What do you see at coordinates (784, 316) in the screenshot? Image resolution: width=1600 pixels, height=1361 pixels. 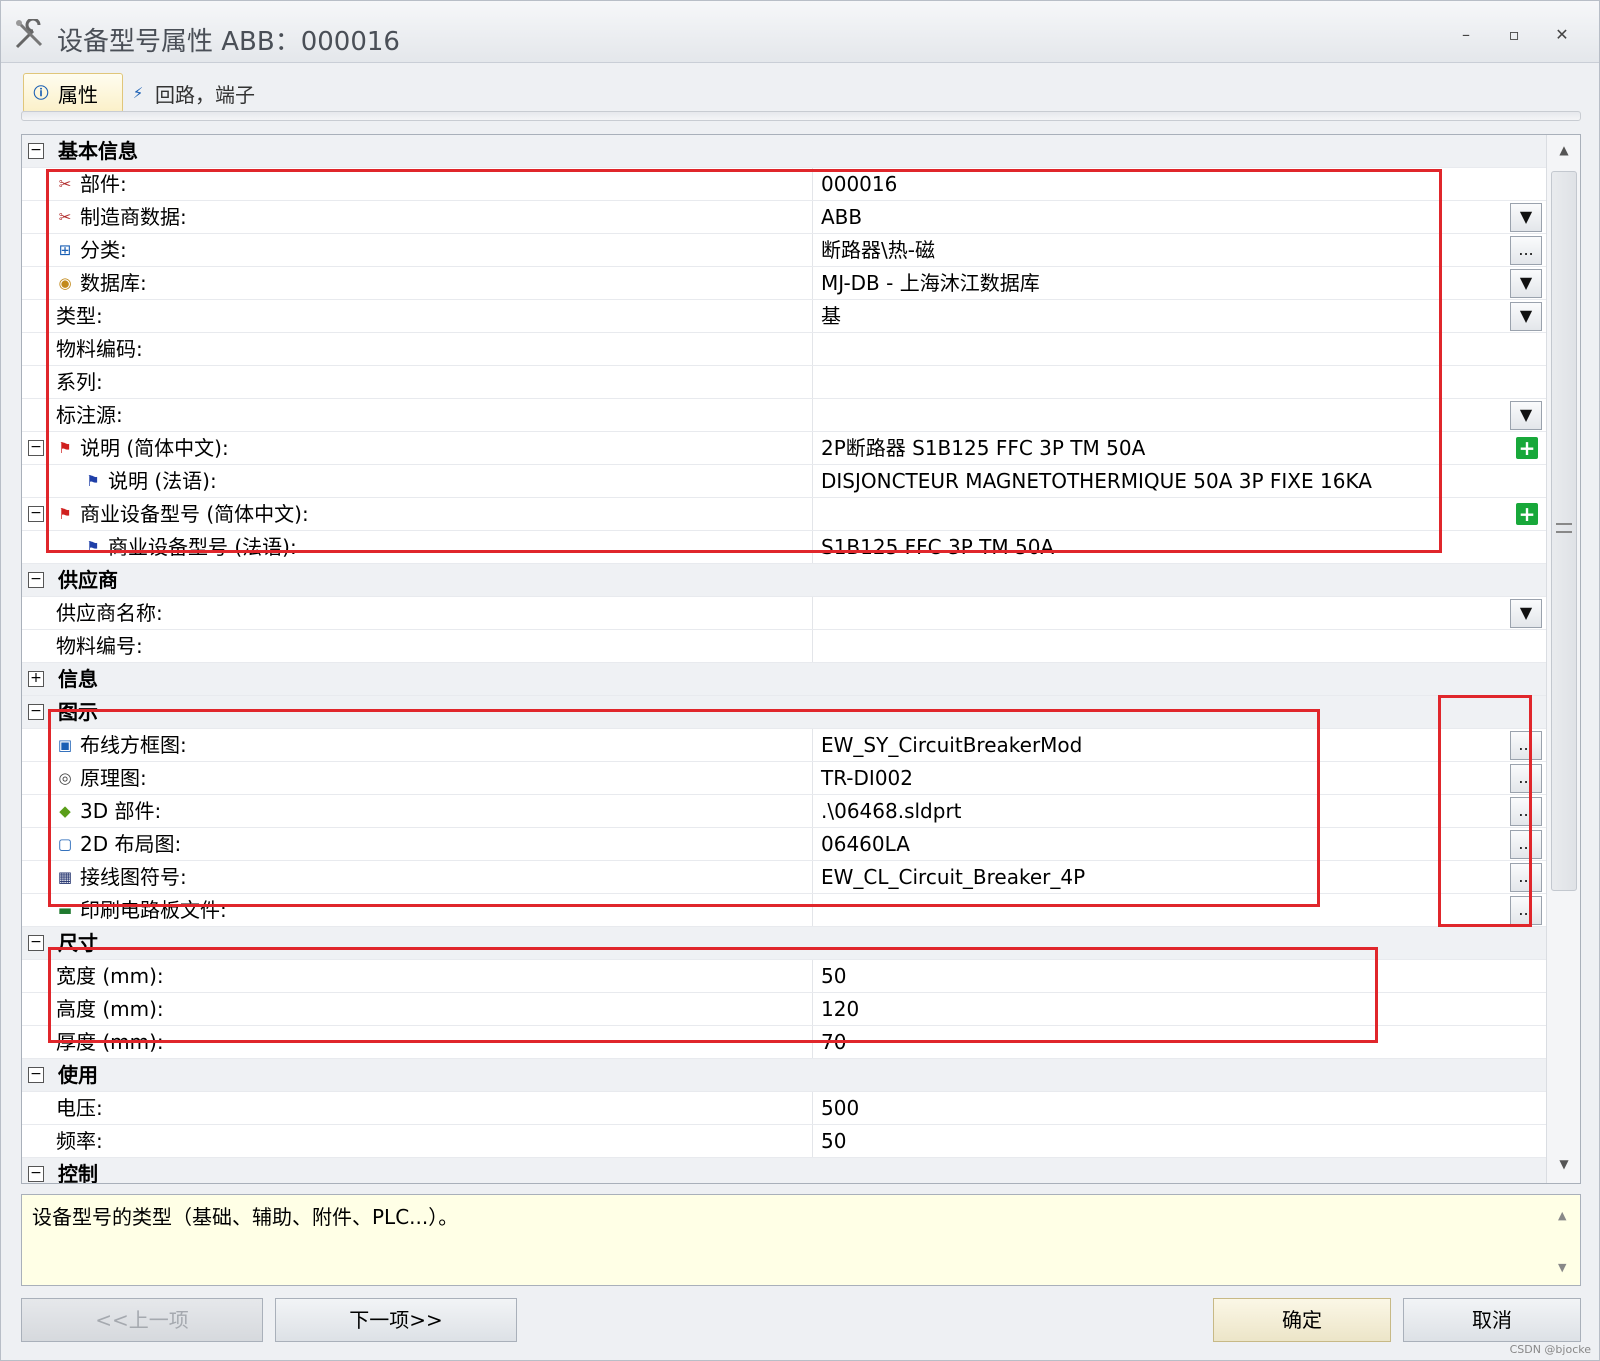 I see `row-type: 类型: 基 ▼` at bounding box center [784, 316].